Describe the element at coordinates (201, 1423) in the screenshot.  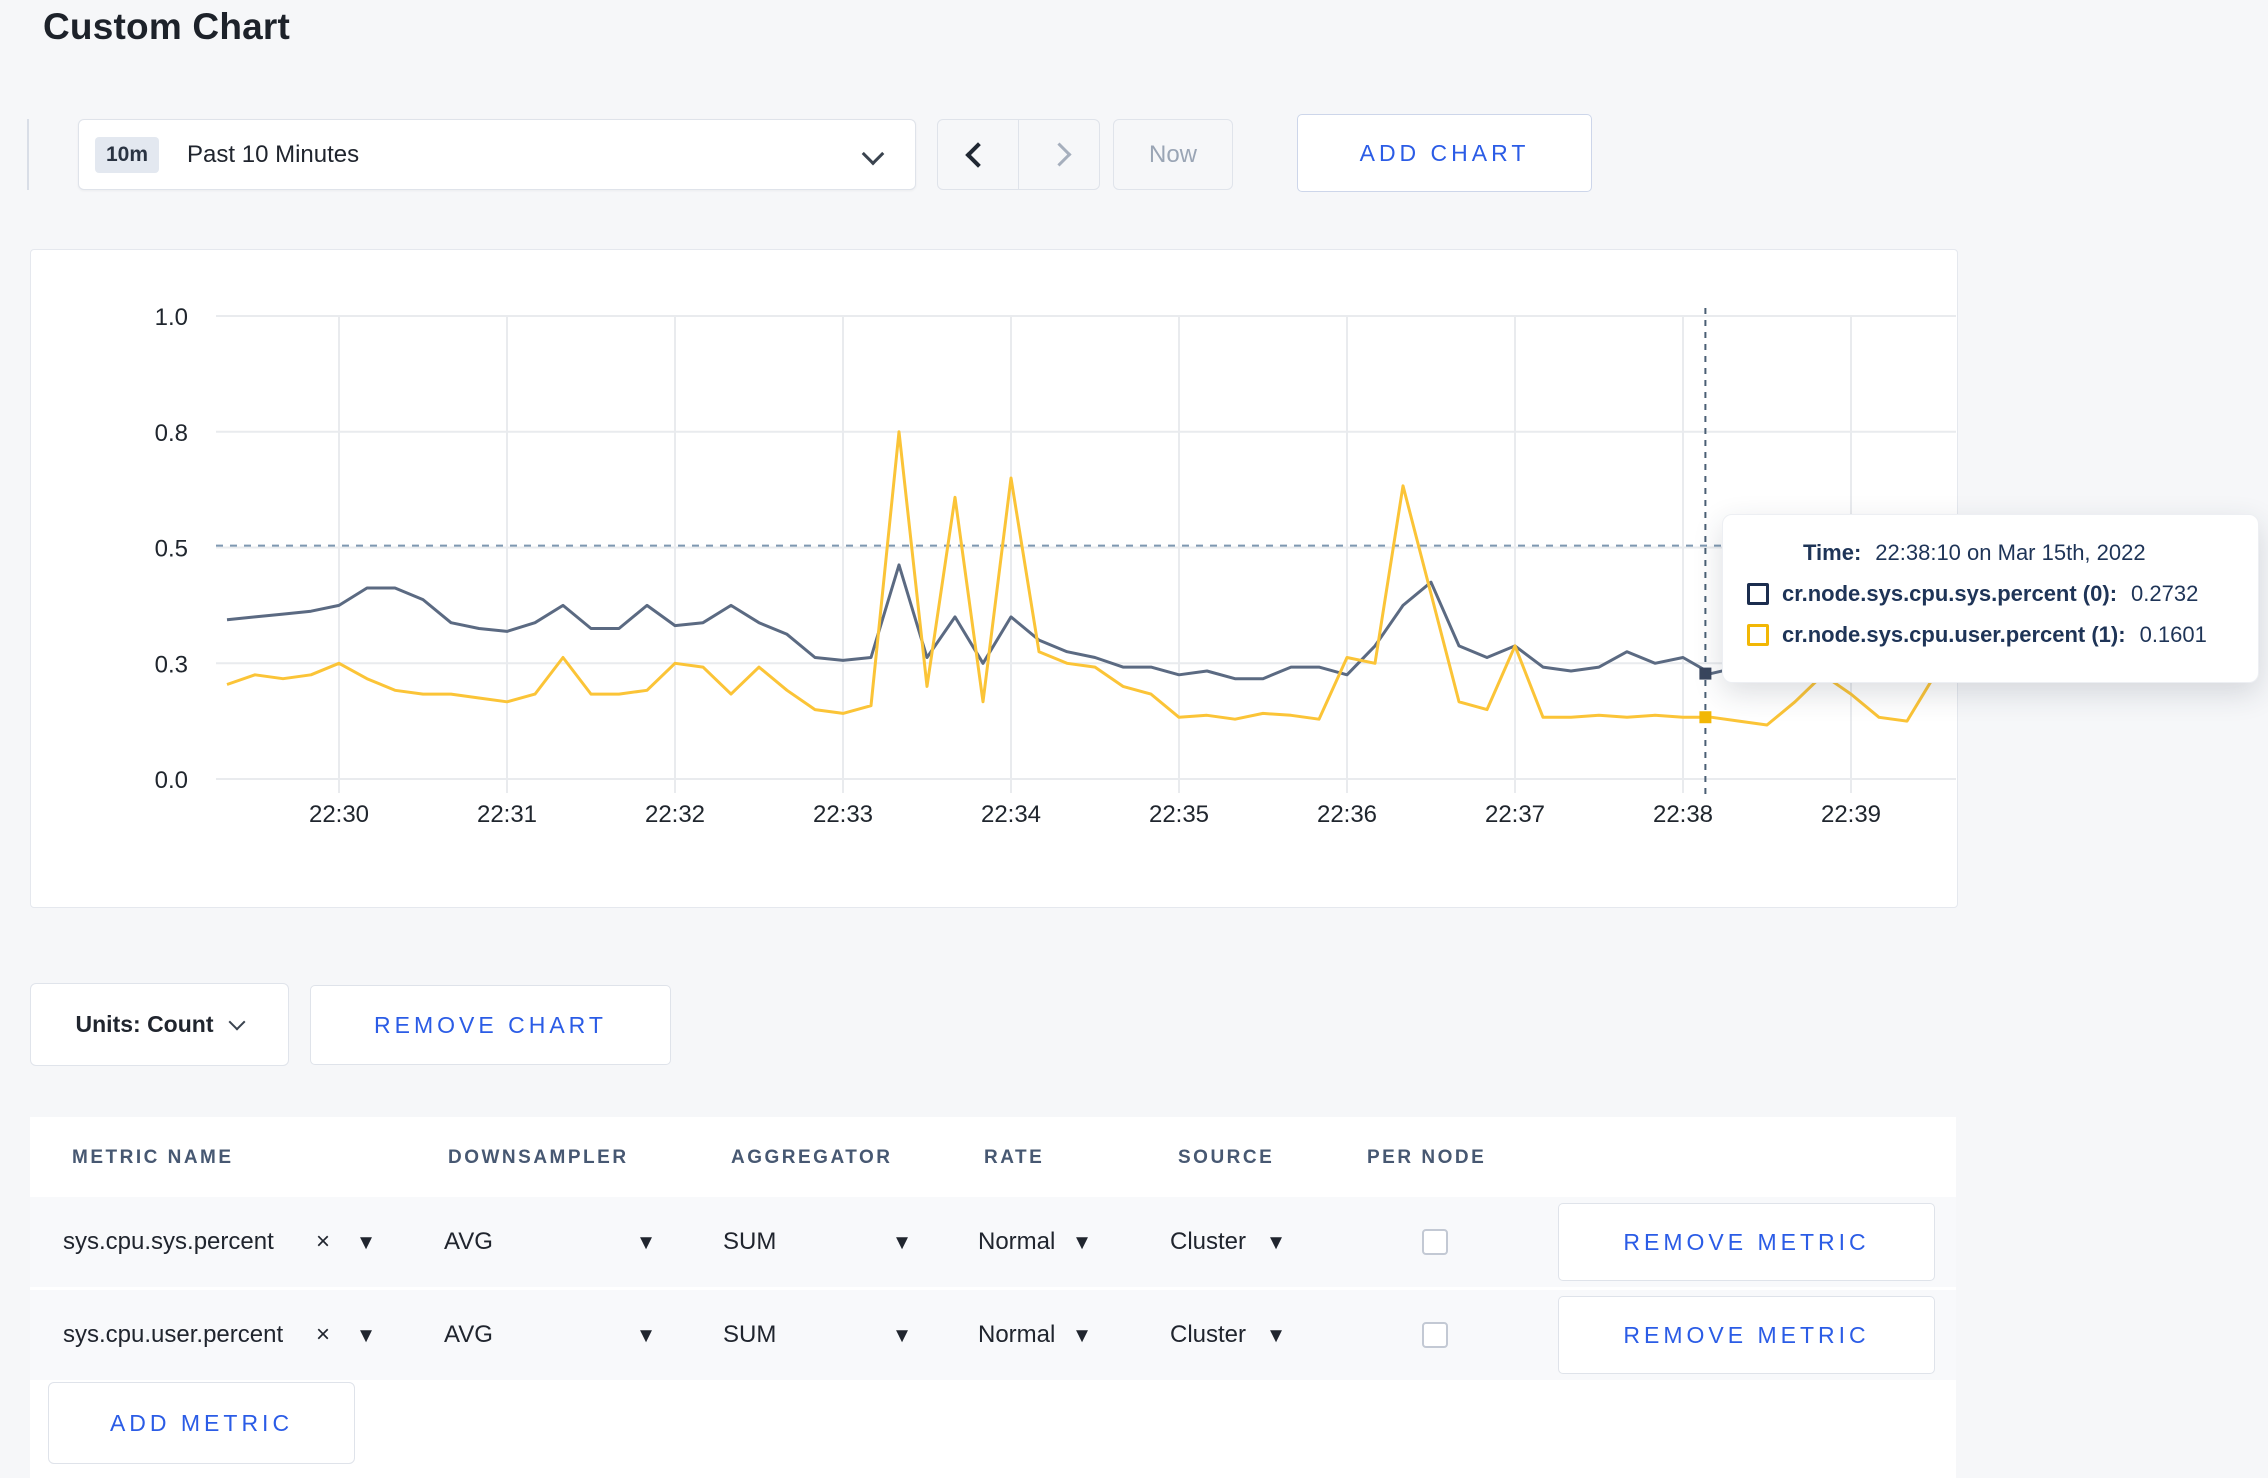
I see `add-metric-button: ADD METRIC` at that location.